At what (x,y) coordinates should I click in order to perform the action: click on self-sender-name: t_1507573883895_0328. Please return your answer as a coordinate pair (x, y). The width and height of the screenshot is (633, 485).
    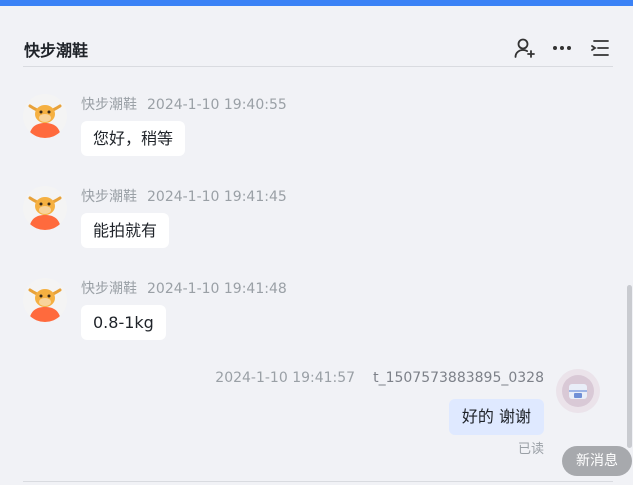
    Looking at the image, I should click on (458, 378).